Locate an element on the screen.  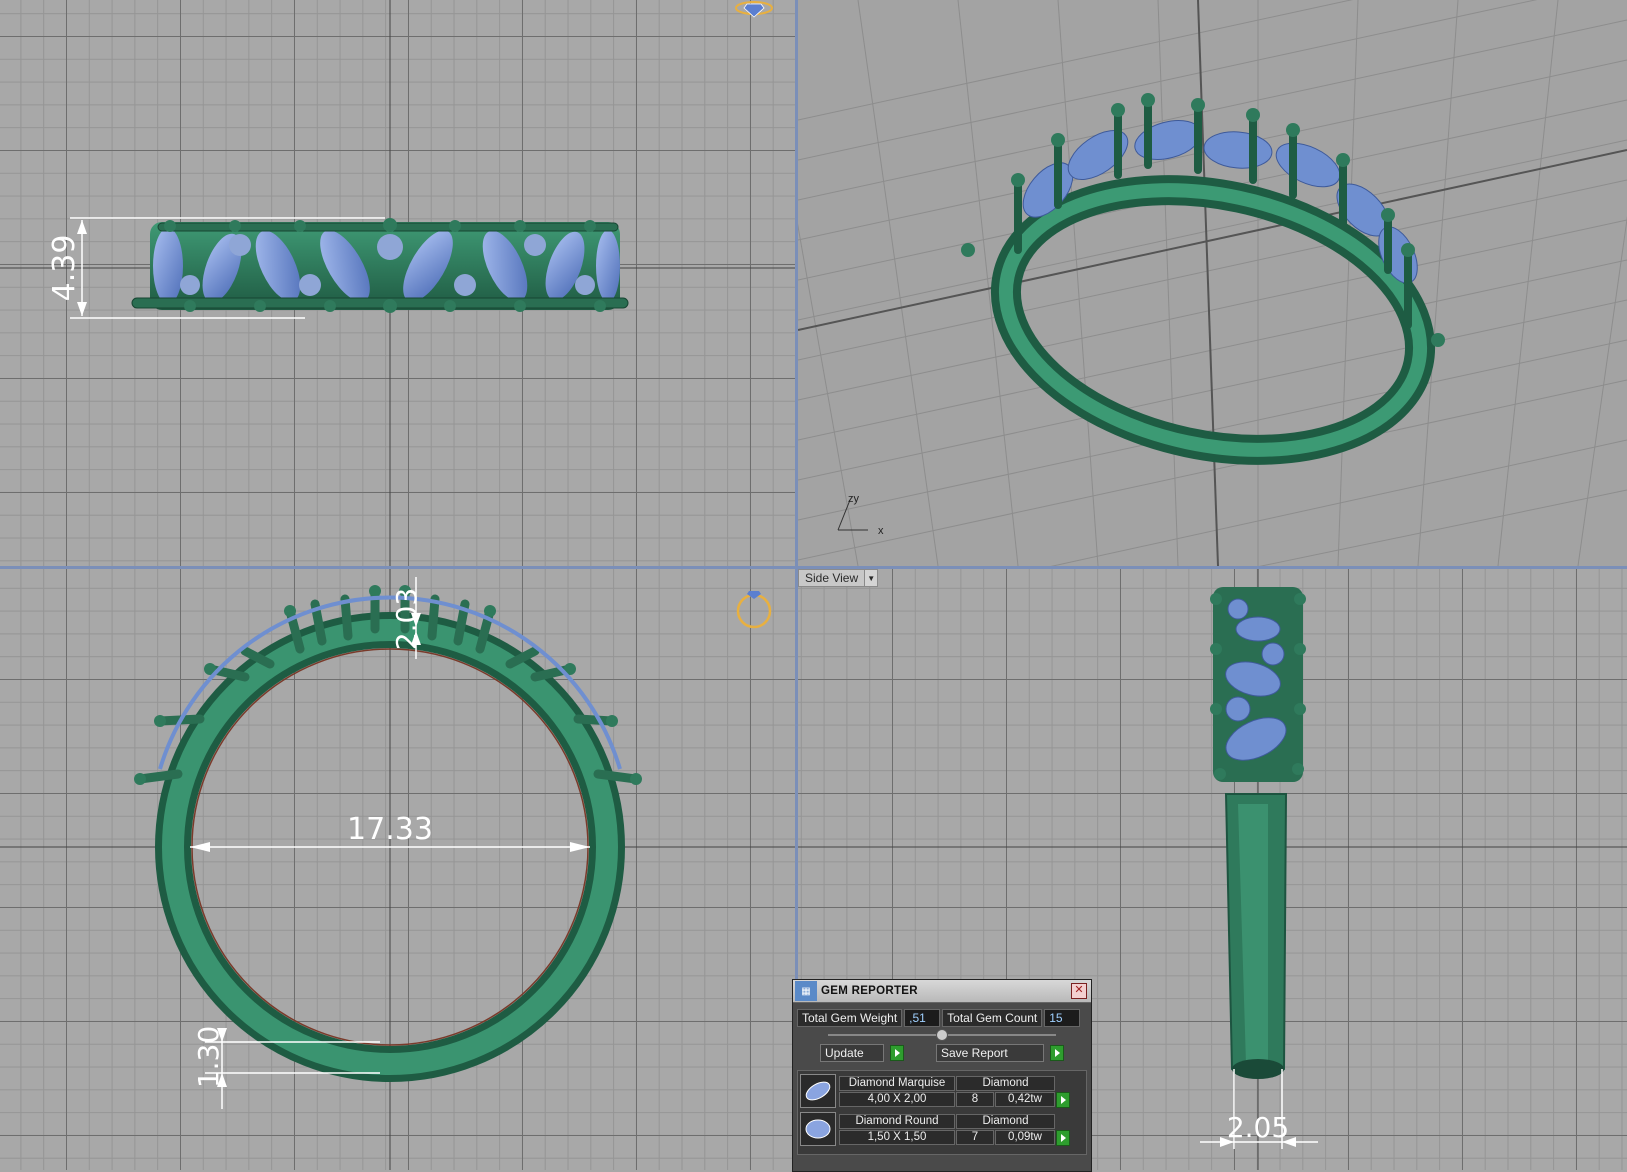
totals-row: Total Gem Weight ,51 Total Gem Count 15 is located at coordinates (942, 1018).